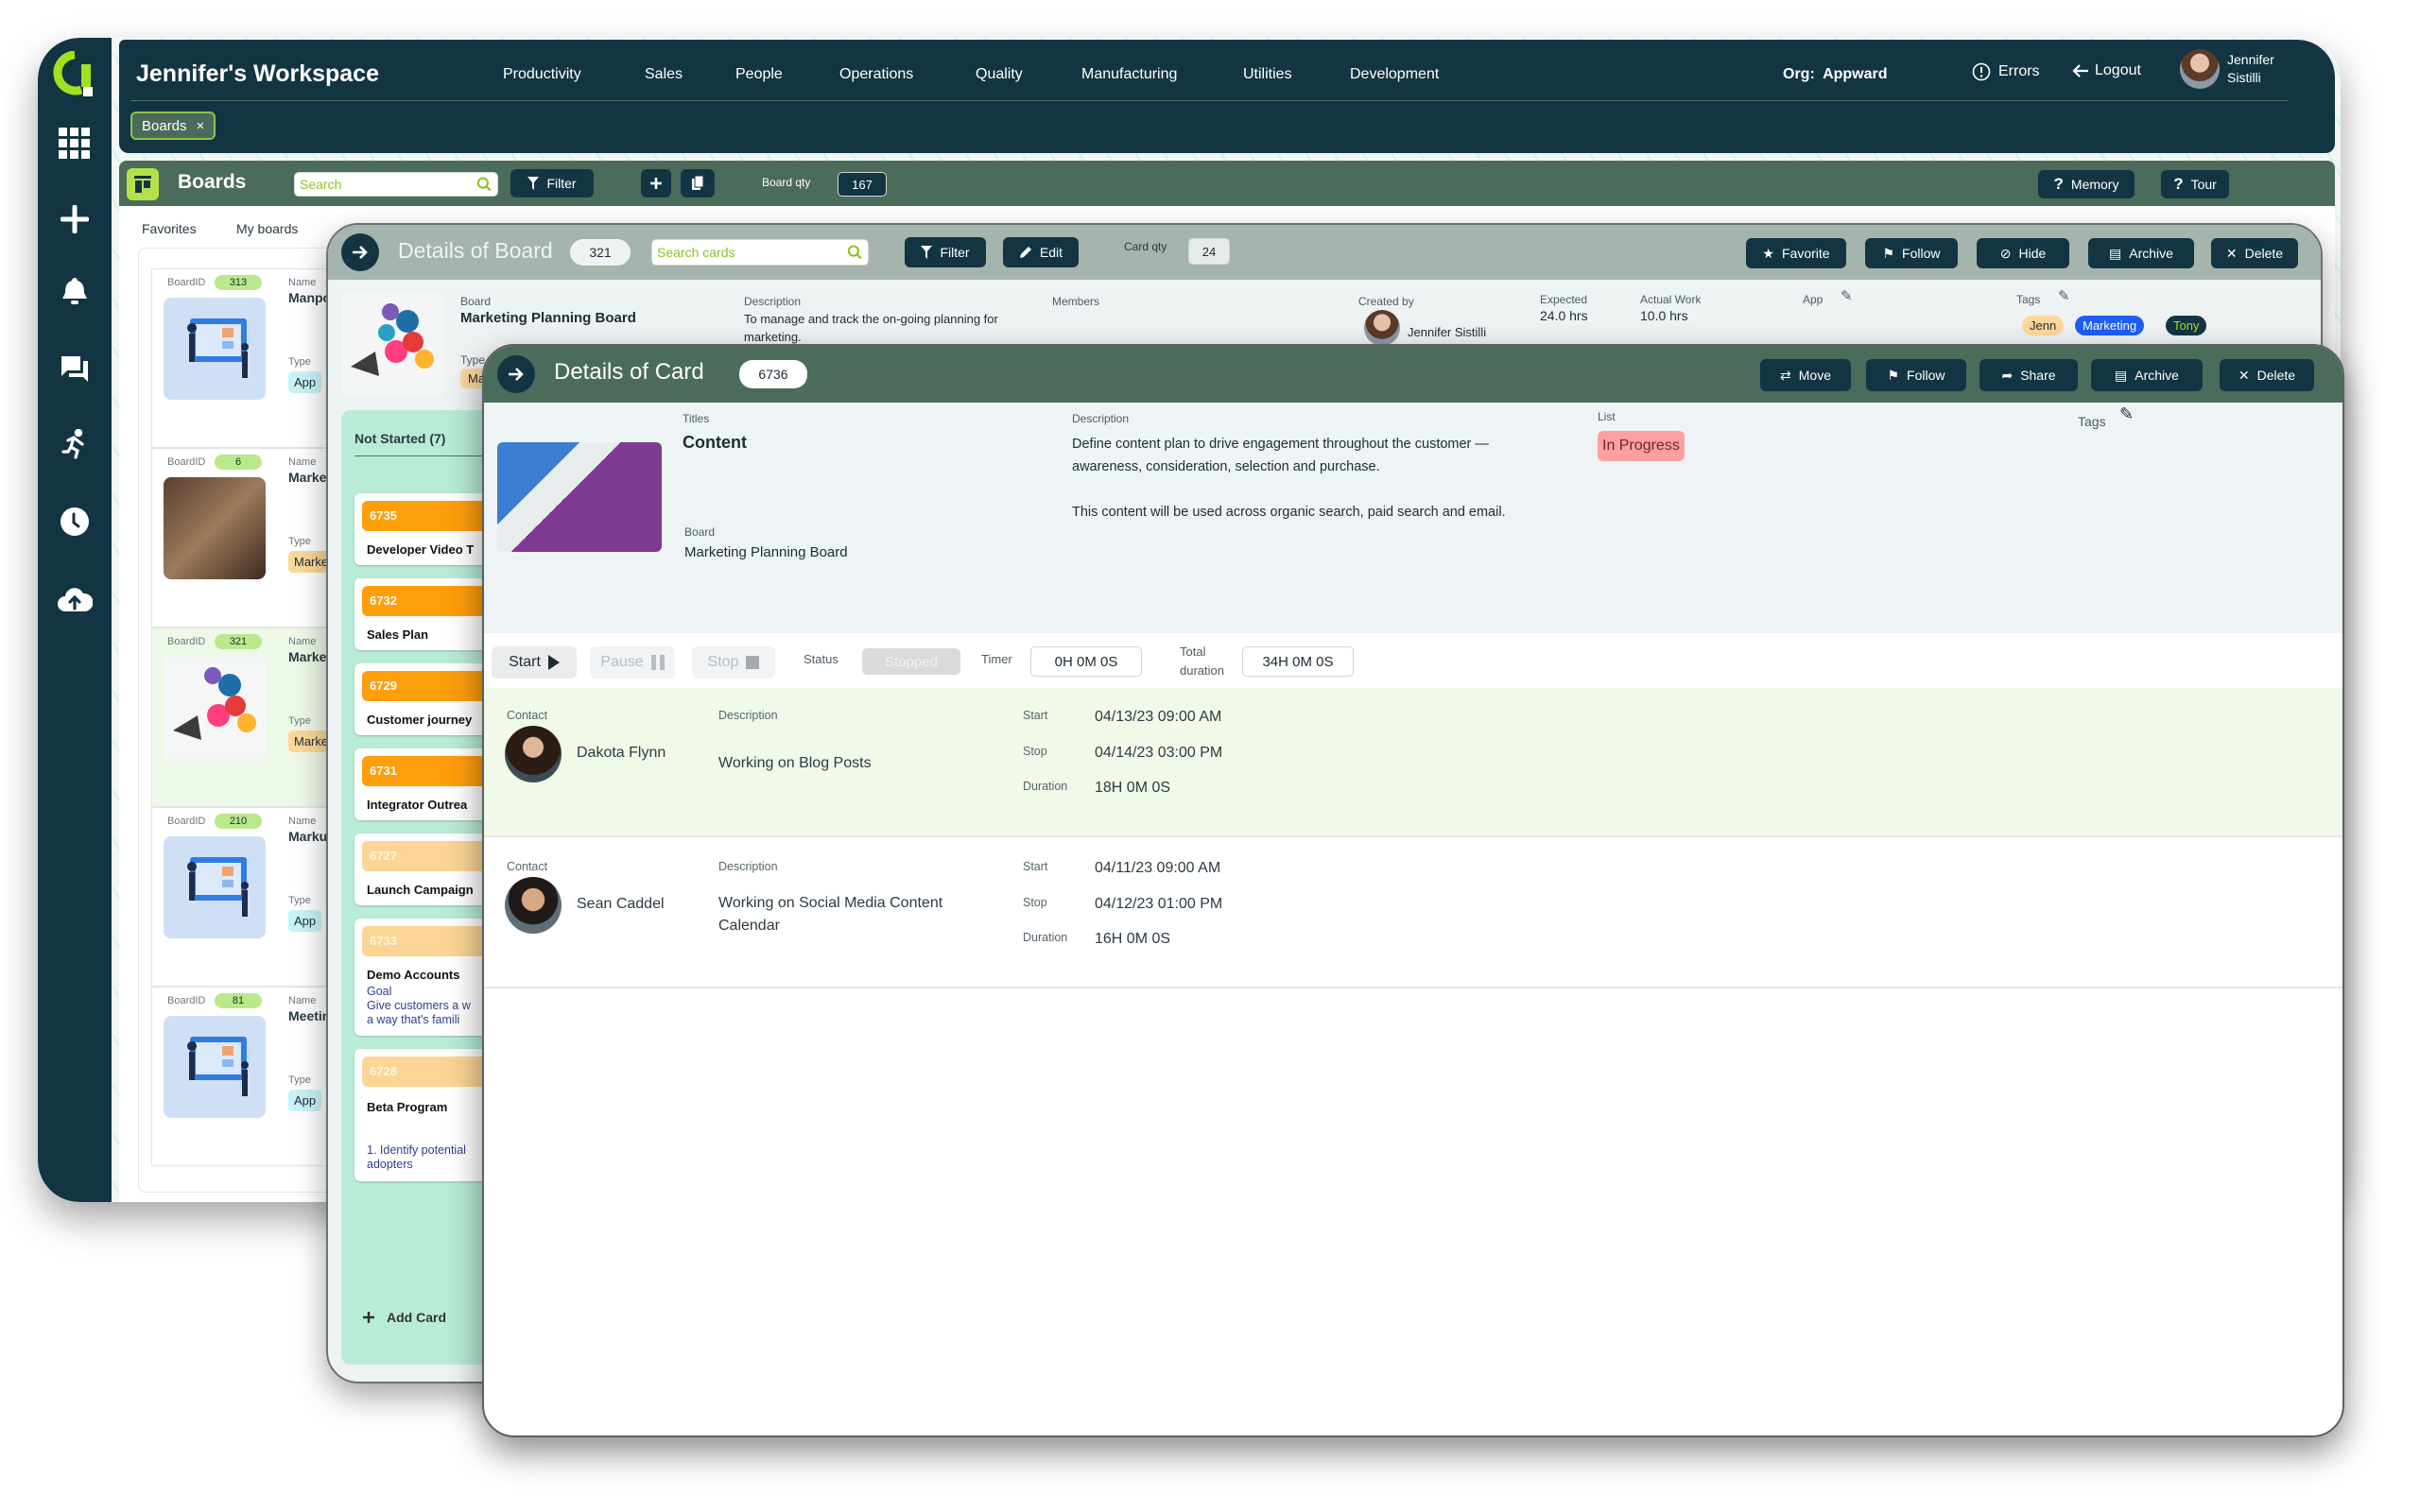 The width and height of the screenshot is (2420, 1512). I want to click on archive-icon: ▤, so click(2115, 253).